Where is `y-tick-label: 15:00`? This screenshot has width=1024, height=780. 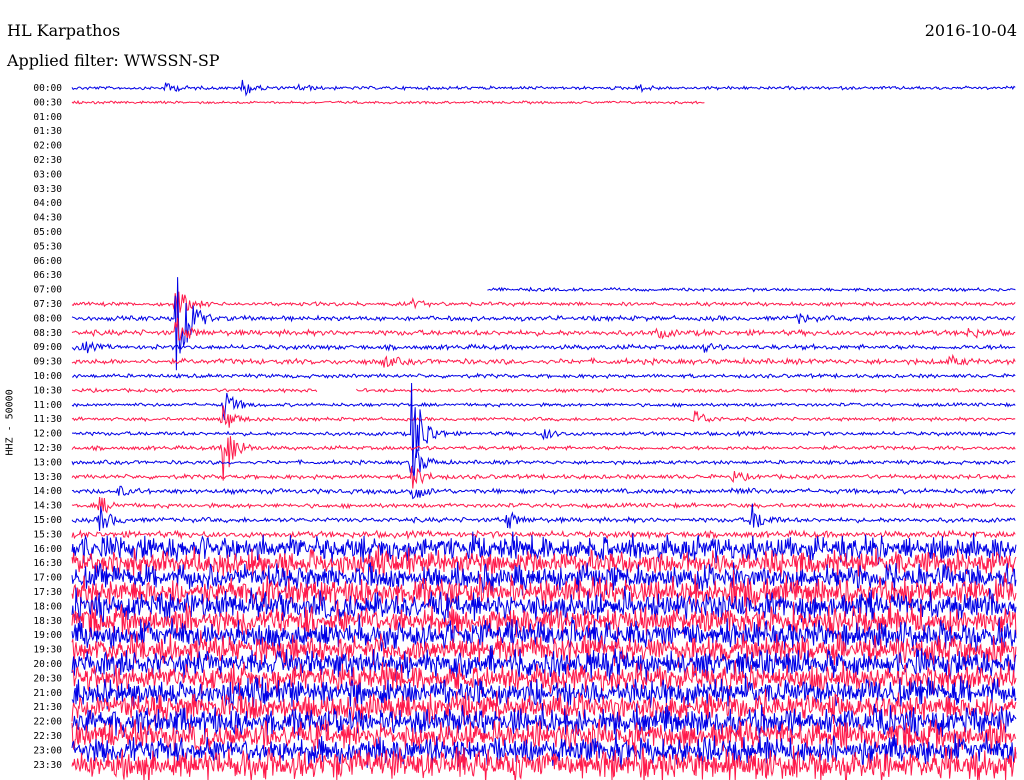
y-tick-label: 15:00 is located at coordinates (47, 520).